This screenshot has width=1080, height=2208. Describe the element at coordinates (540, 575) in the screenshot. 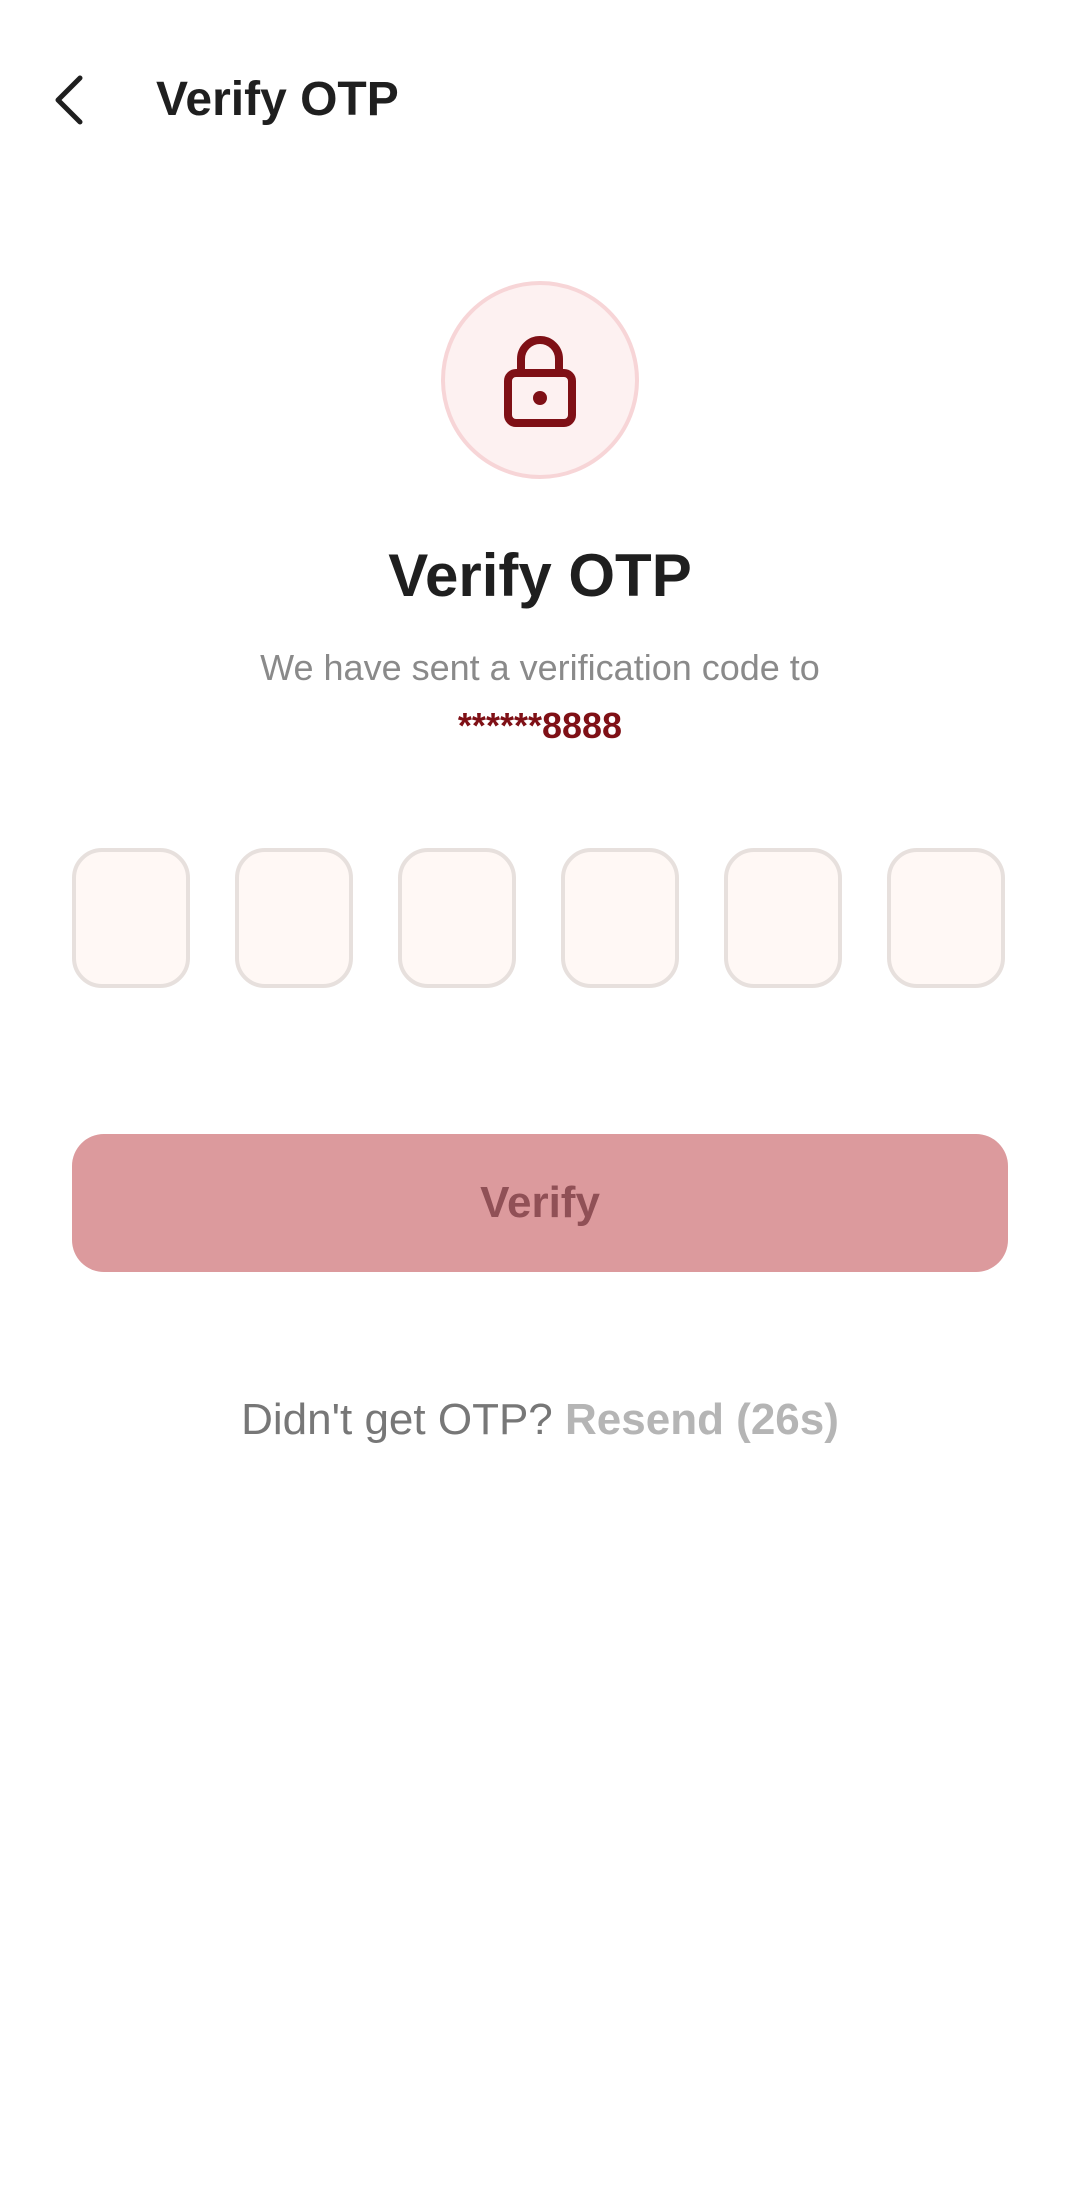

I see `page-title: Verify OTP` at that location.